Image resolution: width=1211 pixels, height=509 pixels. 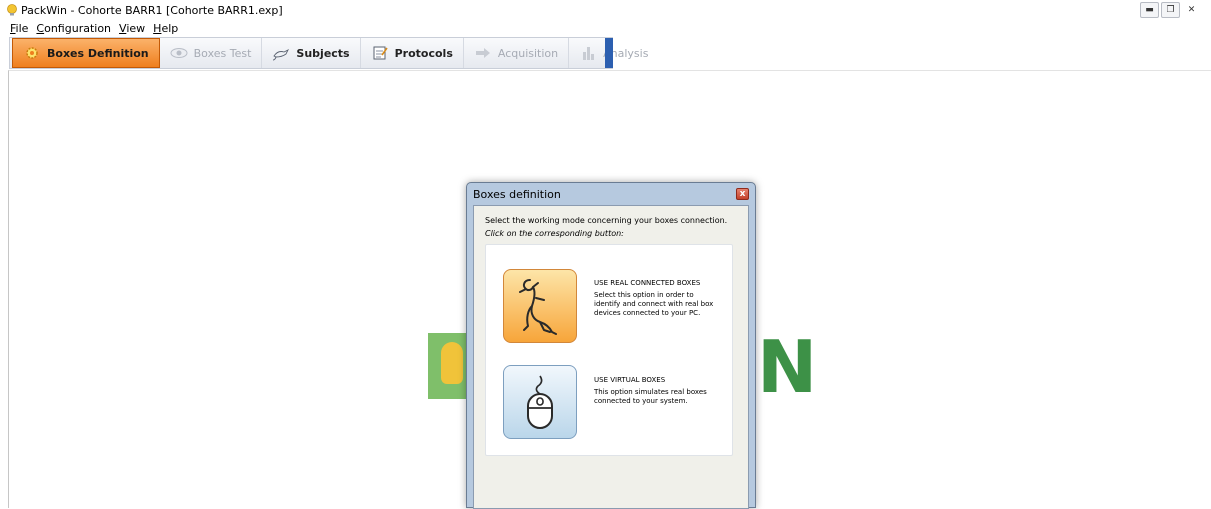 What do you see at coordinates (588, 53) in the screenshot?
I see `bar-chart-icon` at bounding box center [588, 53].